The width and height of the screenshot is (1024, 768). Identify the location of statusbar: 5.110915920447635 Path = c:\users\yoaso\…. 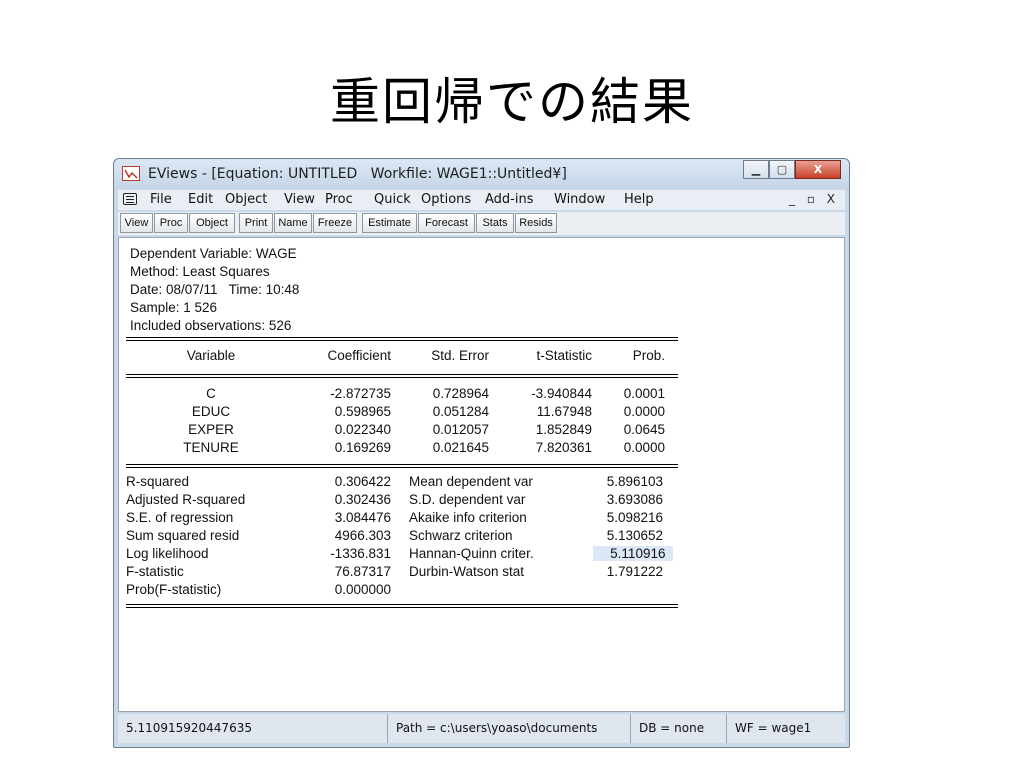
(481, 728).